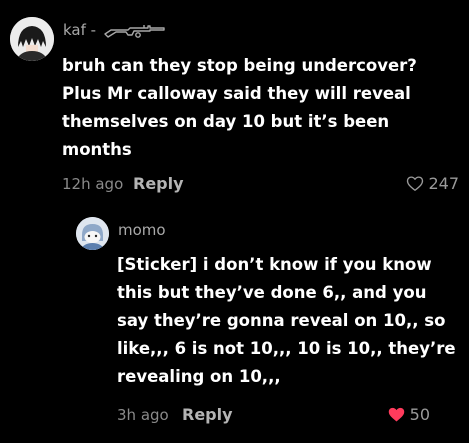 Image resolution: width=469 pixels, height=443 pixels. What do you see at coordinates (226, 121) in the screenshot?
I see `comment-line: themselves on day 10 but it’s been` at bounding box center [226, 121].